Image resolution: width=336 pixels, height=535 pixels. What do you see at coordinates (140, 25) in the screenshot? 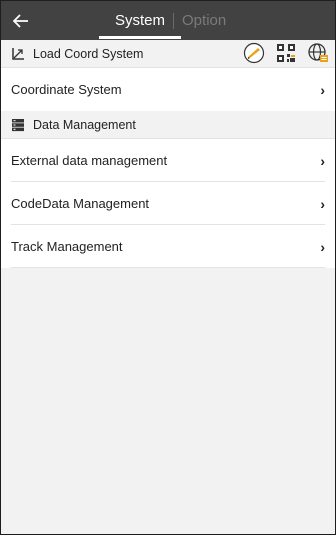
I see `tab-system: System` at bounding box center [140, 25].